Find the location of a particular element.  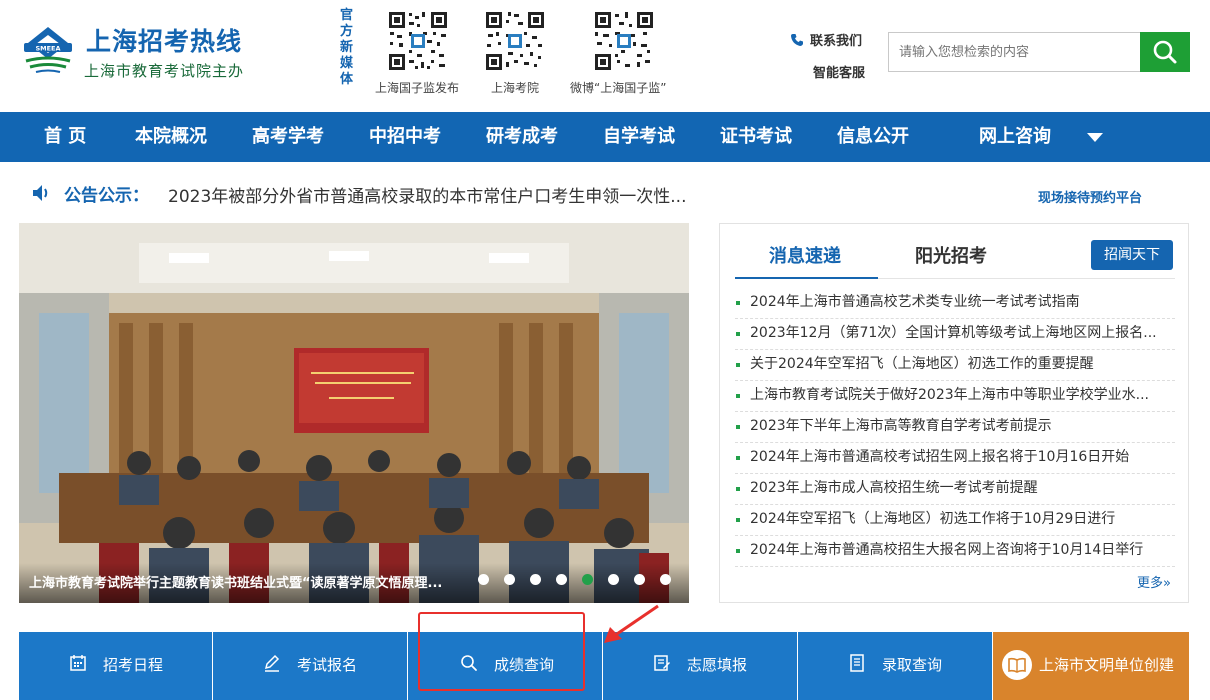

qr-caption-1: 上海国子监发布 is located at coordinates (417, 88).